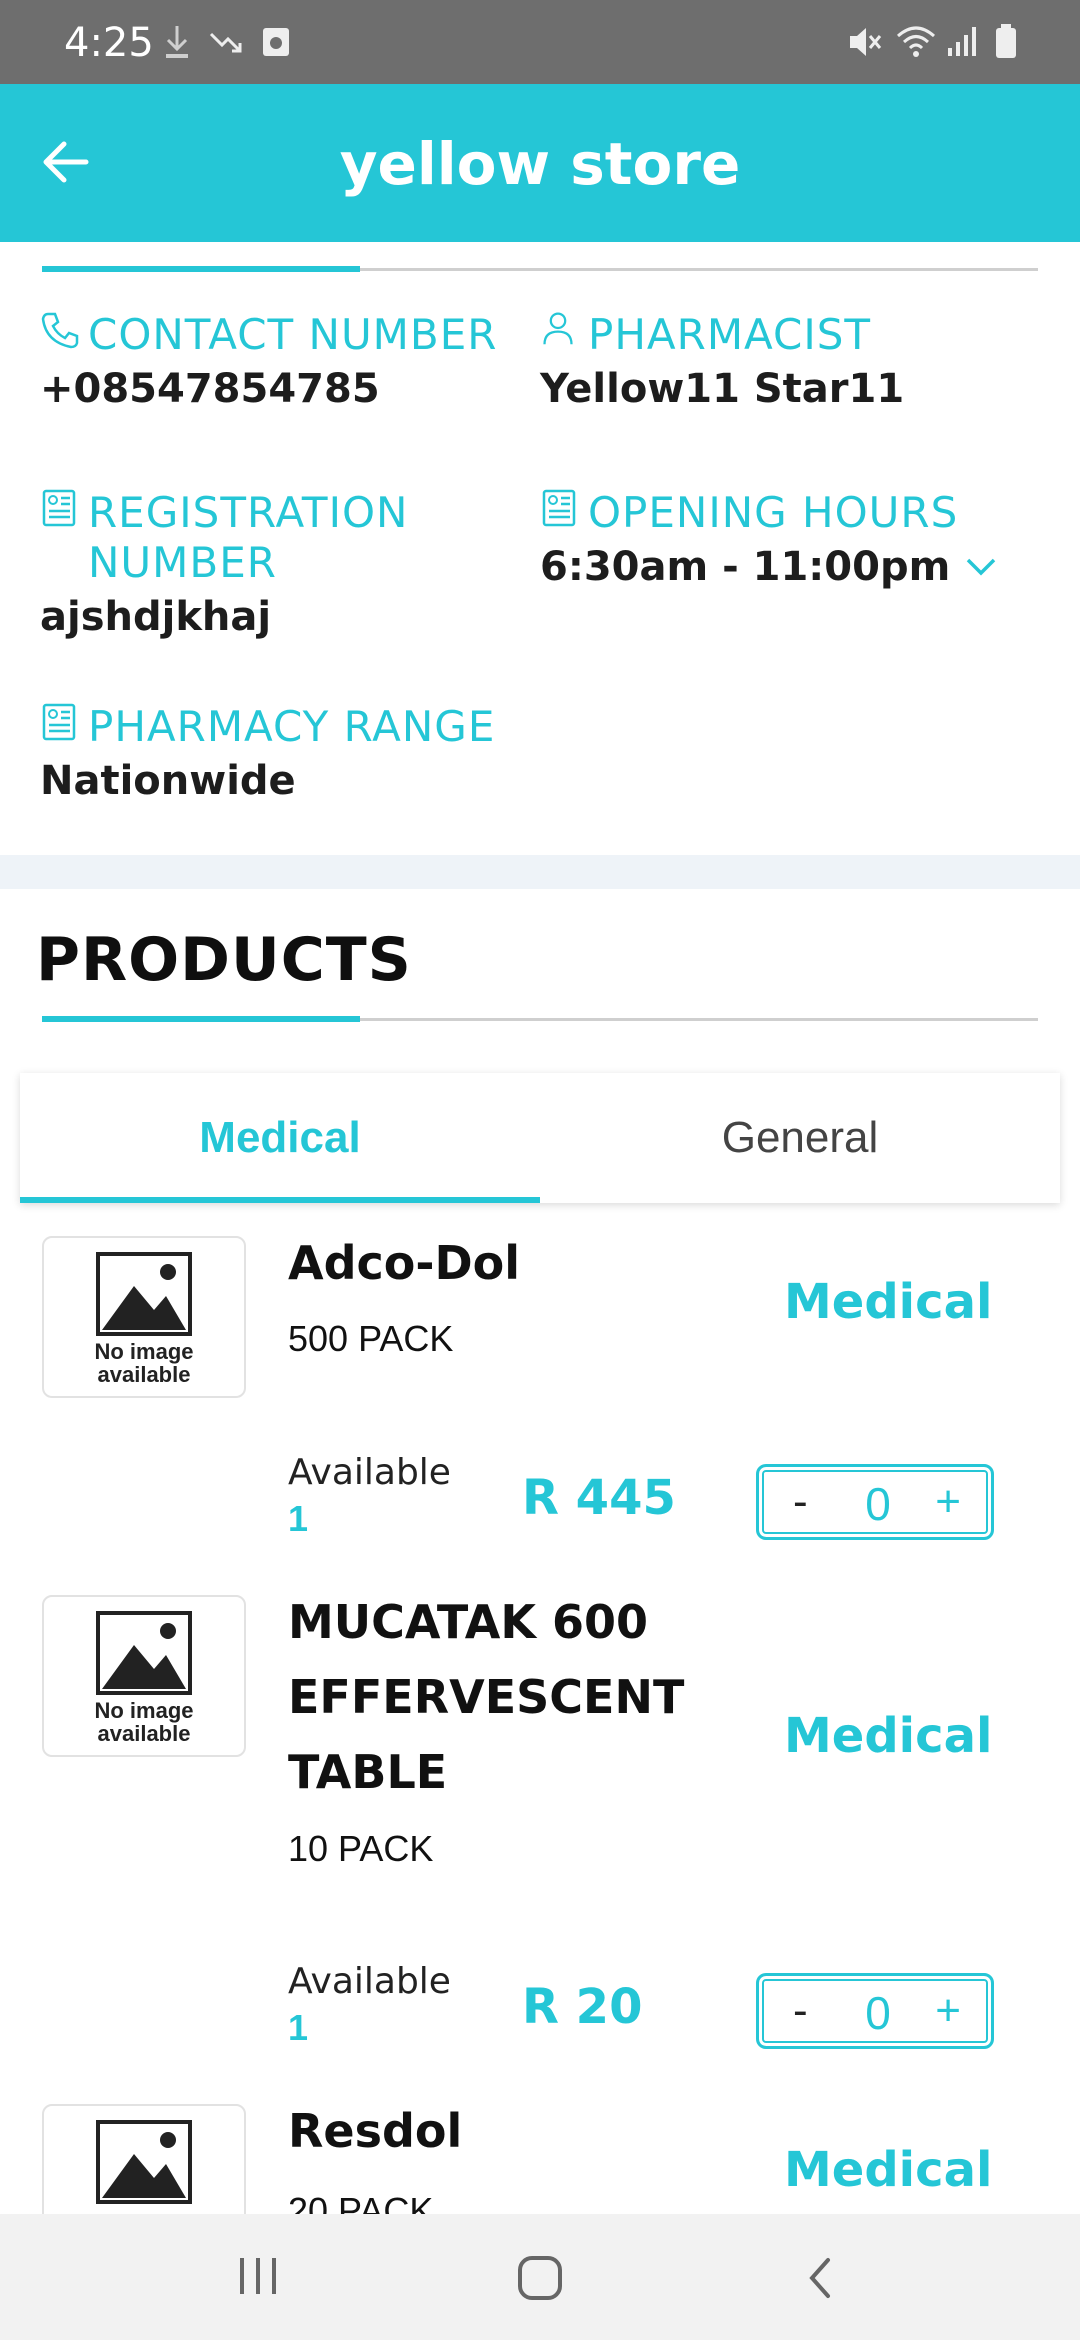 Image resolution: width=1080 pixels, height=2340 pixels. What do you see at coordinates (722, 389) in the screenshot?
I see `pharmacist-value: Yellow11 Star11` at bounding box center [722, 389].